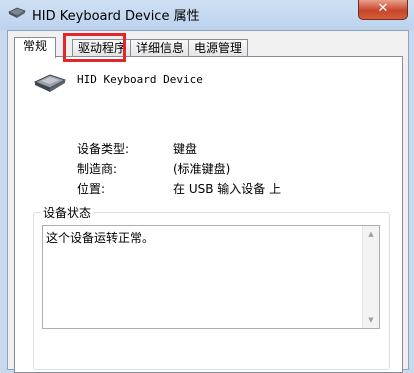 The image size is (414, 373). Describe the element at coordinates (91, 189) in the screenshot. I see `location-label: 位置:` at that location.